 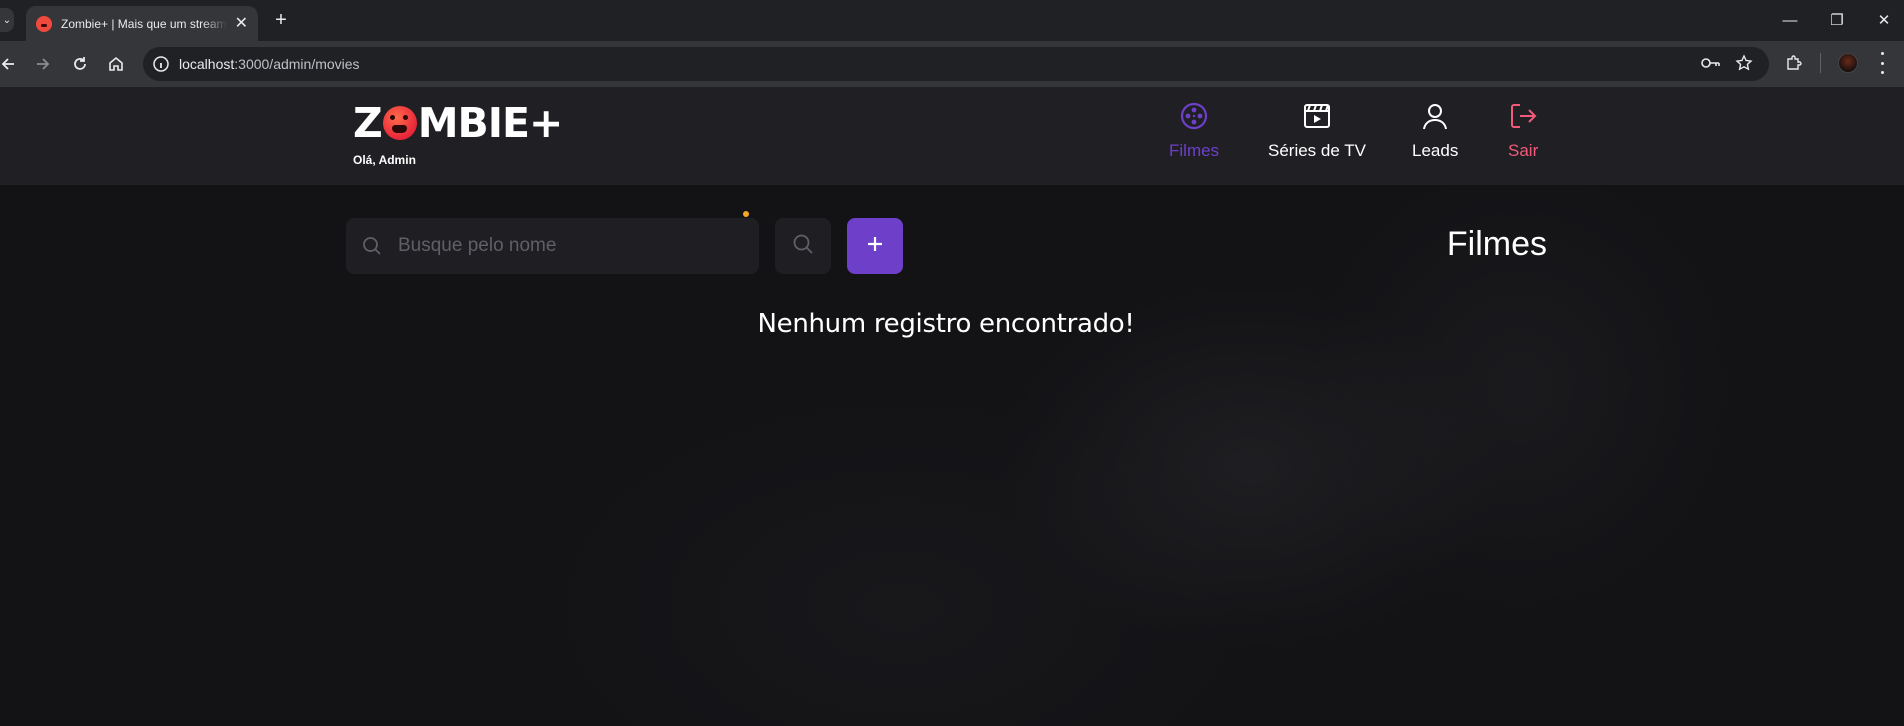 I want to click on search-input, so click(x=568, y=246).